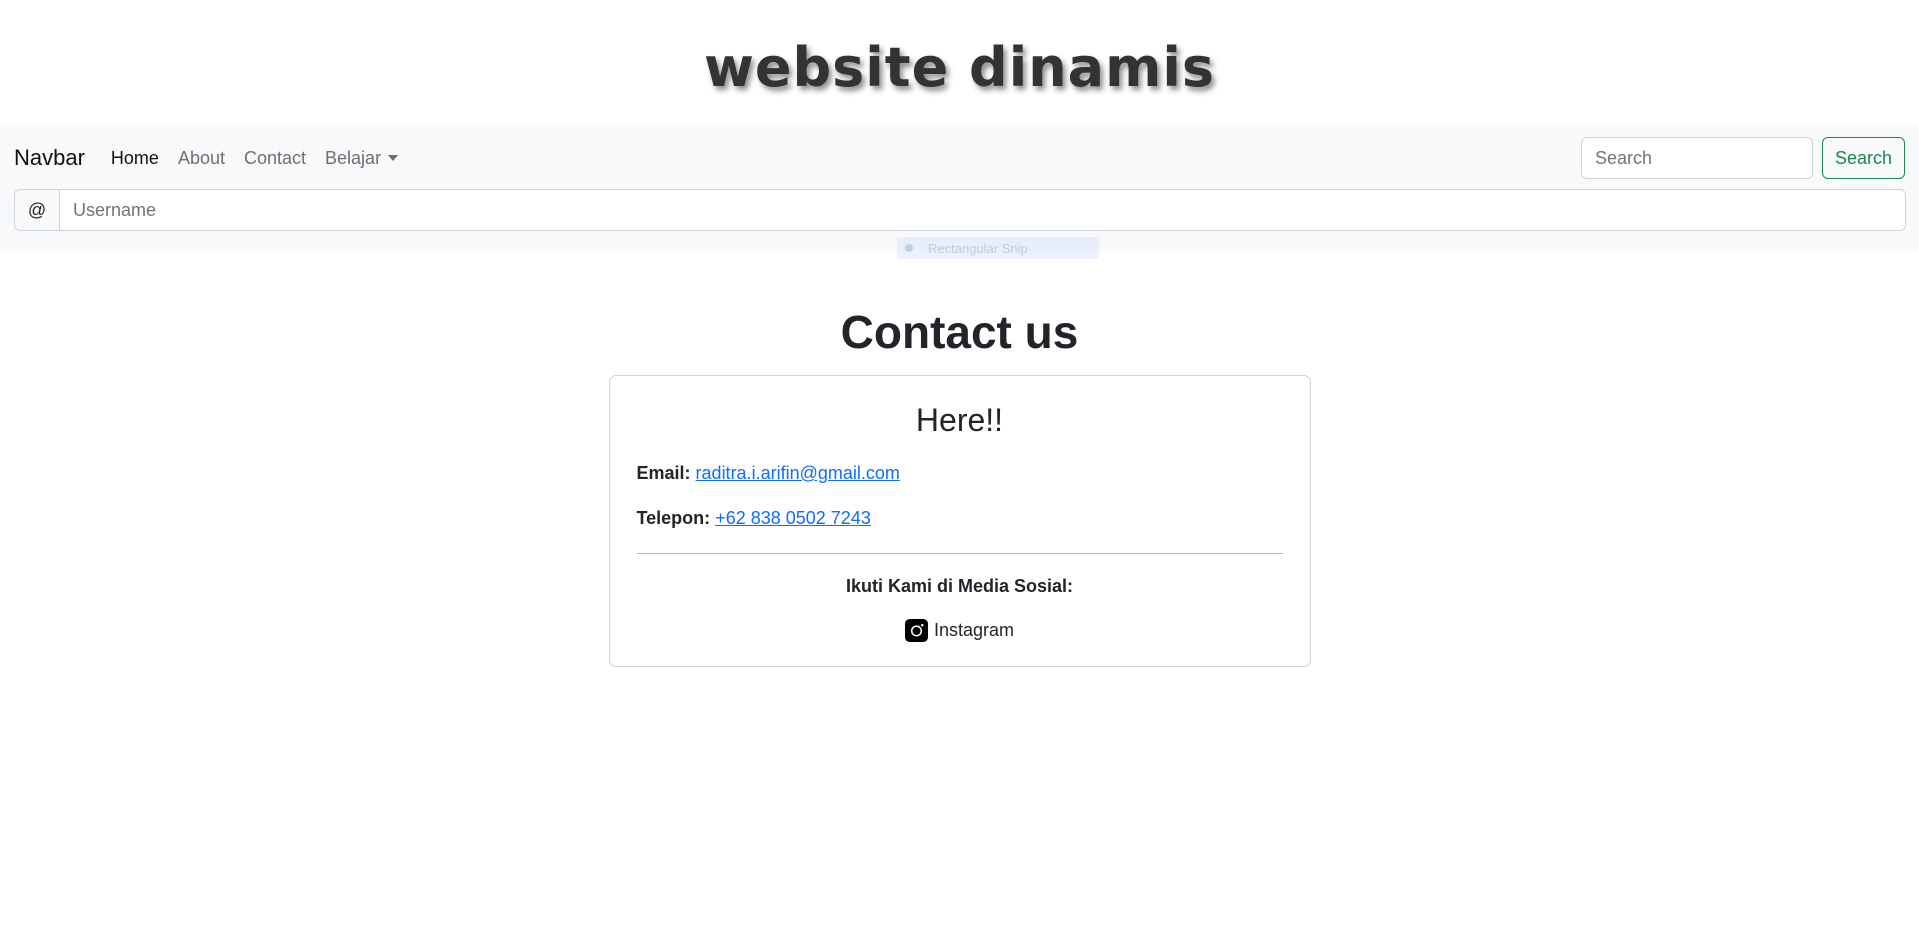  I want to click on instagram-link: Instagram, so click(960, 630).